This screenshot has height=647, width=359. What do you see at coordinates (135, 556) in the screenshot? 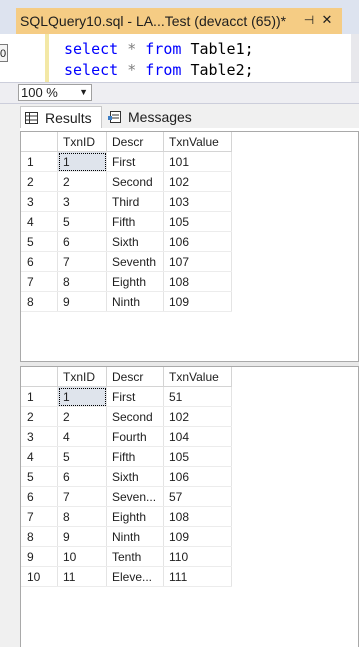
I see `cell-descr: Tenth` at bounding box center [135, 556].